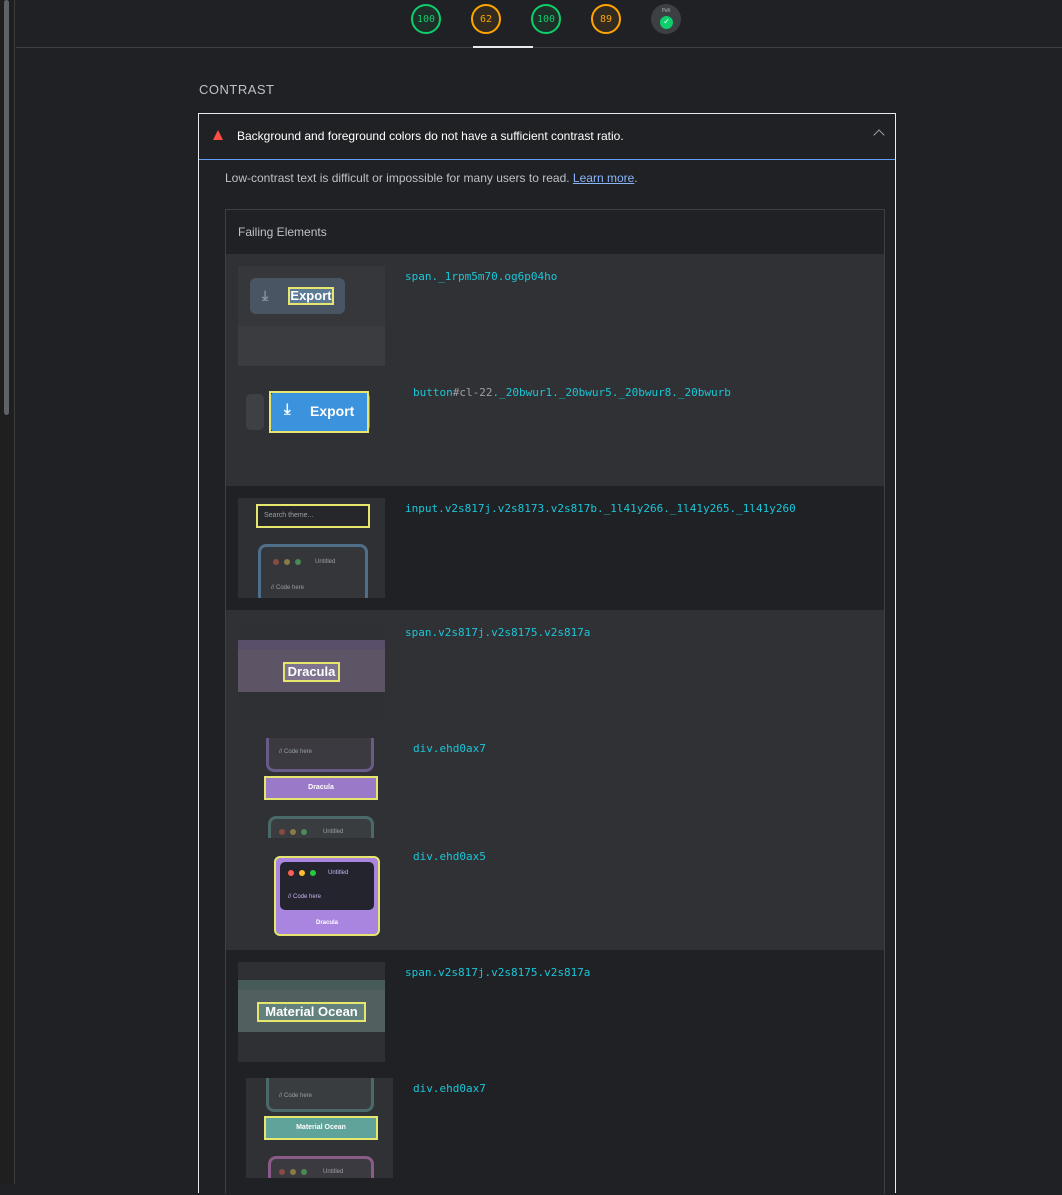  I want to click on selector-classes: ._20bwur1._20bwur5._20bwur8._20bwurb, so click(611, 392).